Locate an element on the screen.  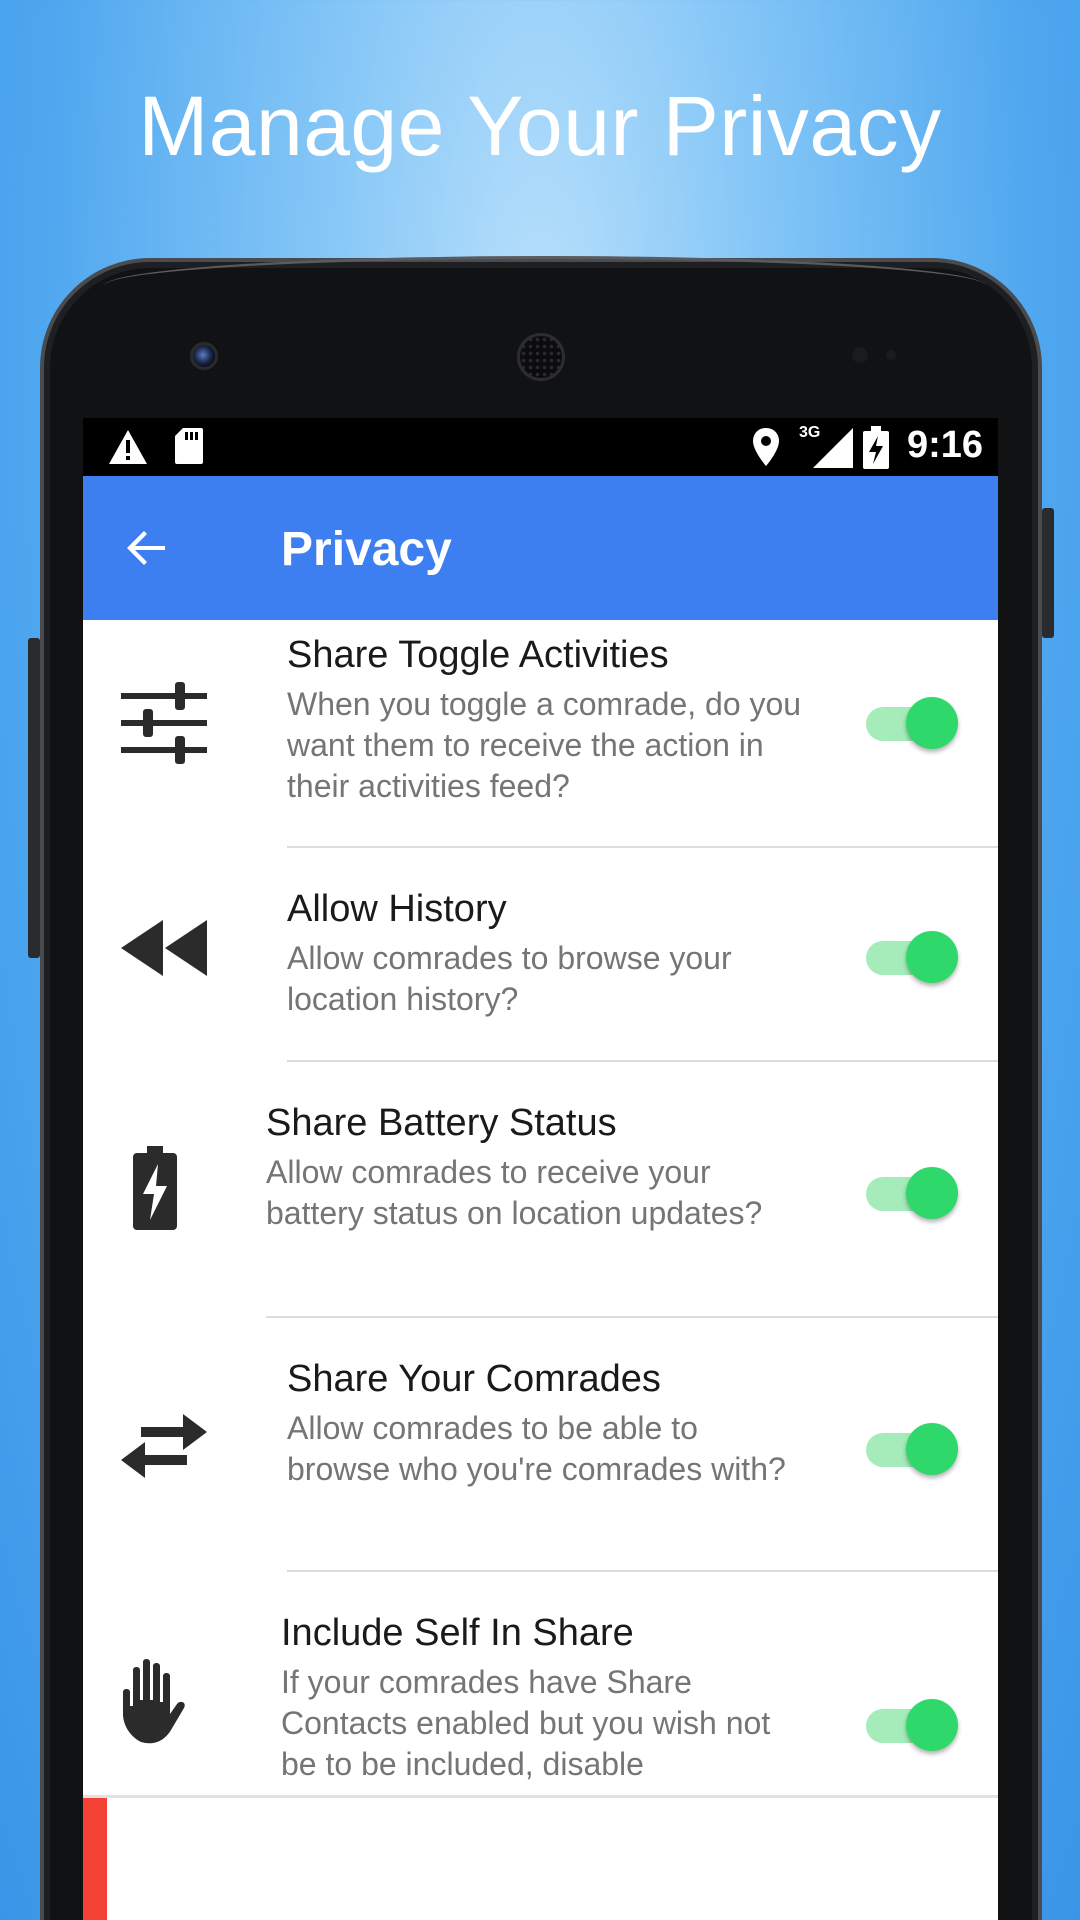
include-self-in-share-switch is located at coordinates (912, 1724).